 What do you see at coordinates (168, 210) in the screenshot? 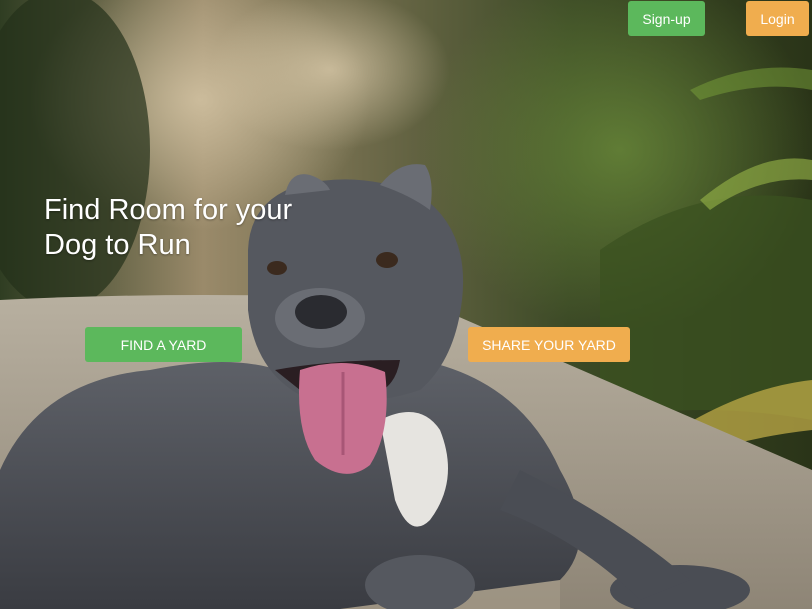
I see `hero-headline-line1: Find Room for your` at bounding box center [168, 210].